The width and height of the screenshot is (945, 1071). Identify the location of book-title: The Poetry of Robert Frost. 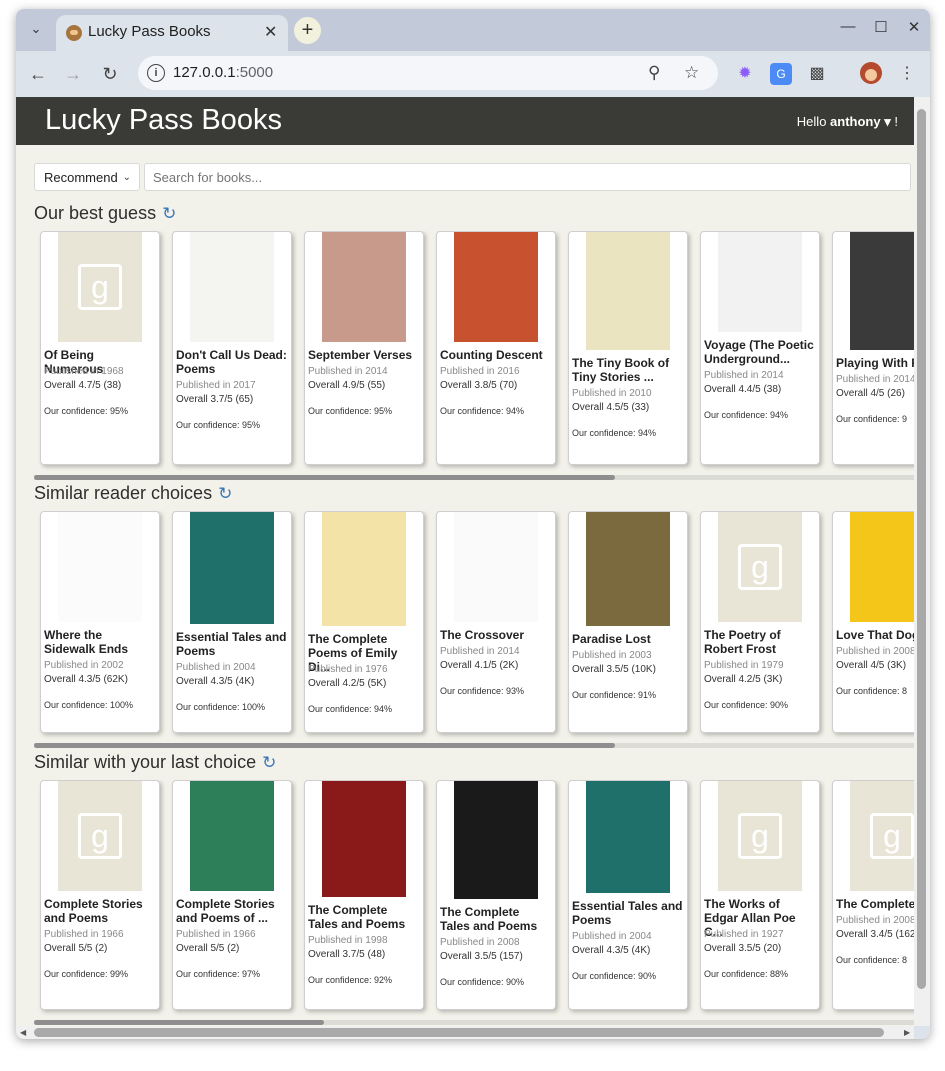
(760, 642).